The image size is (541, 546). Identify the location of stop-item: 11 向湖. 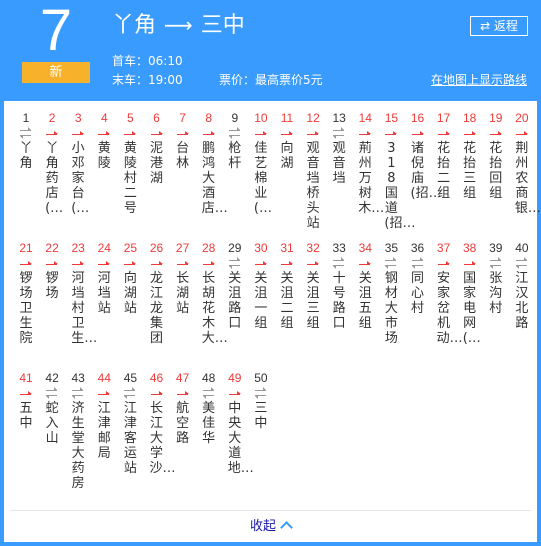
(287, 140).